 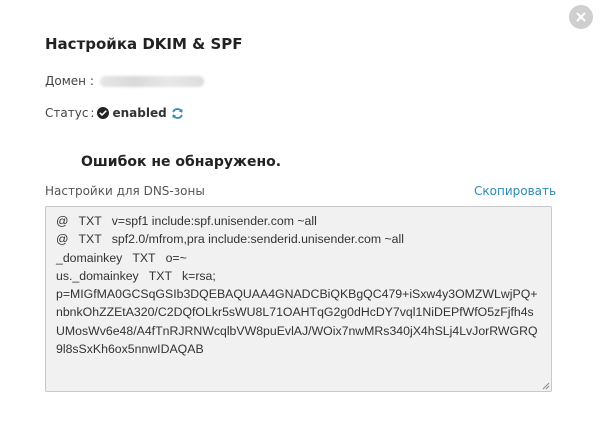 I want to click on modal-title: Настройка DKIM & SPF, so click(x=144, y=44).